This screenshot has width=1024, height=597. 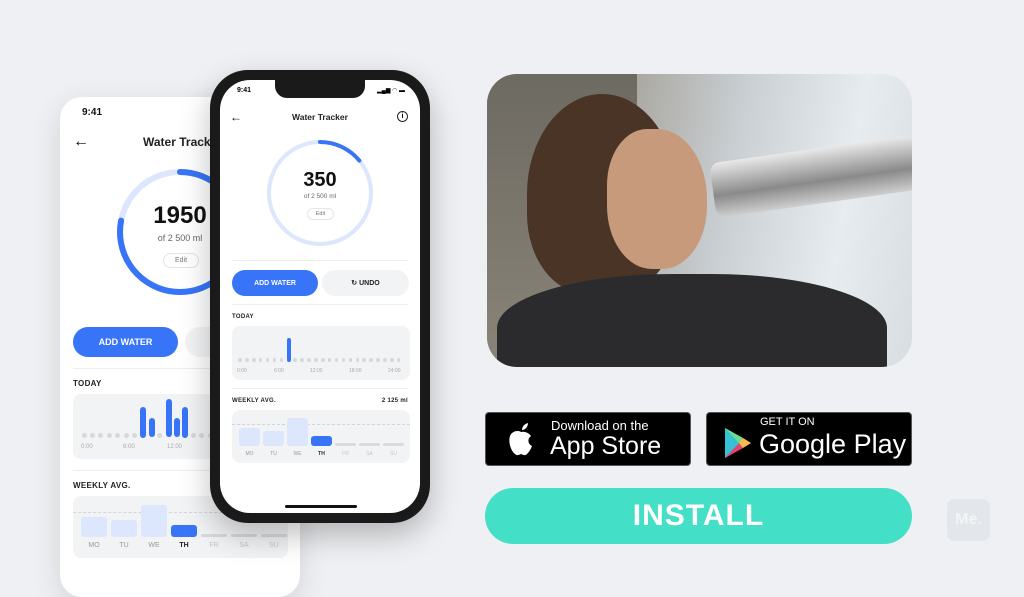 What do you see at coordinates (321, 353) in the screenshot?
I see `today-chart: 0:00 6:00 12:00 18:00 24:00` at bounding box center [321, 353].